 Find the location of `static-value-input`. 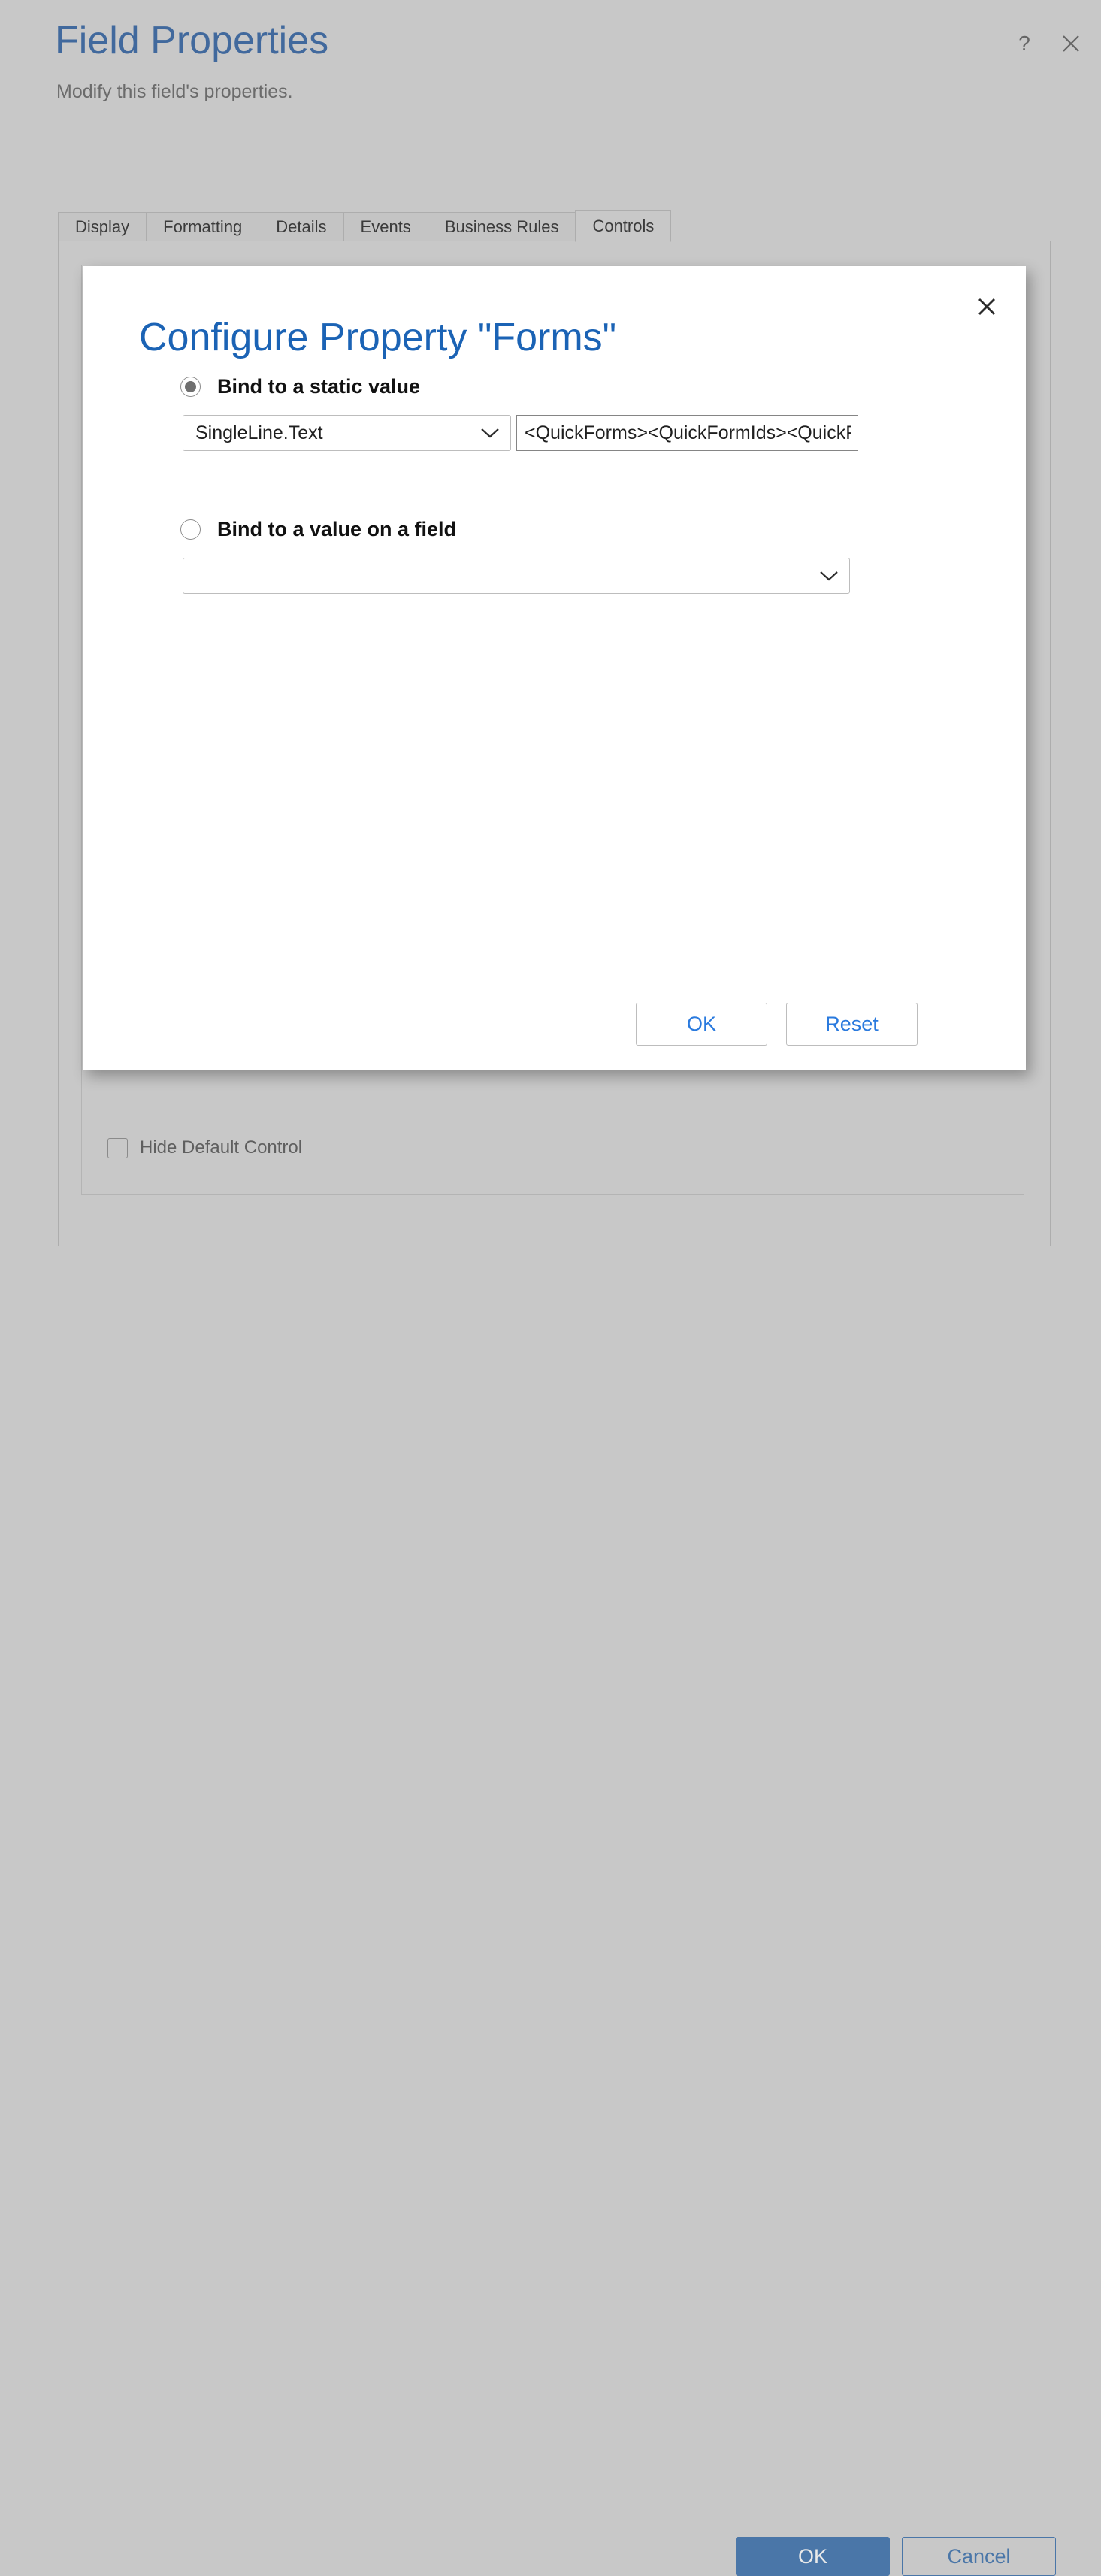

static-value-input is located at coordinates (687, 433).